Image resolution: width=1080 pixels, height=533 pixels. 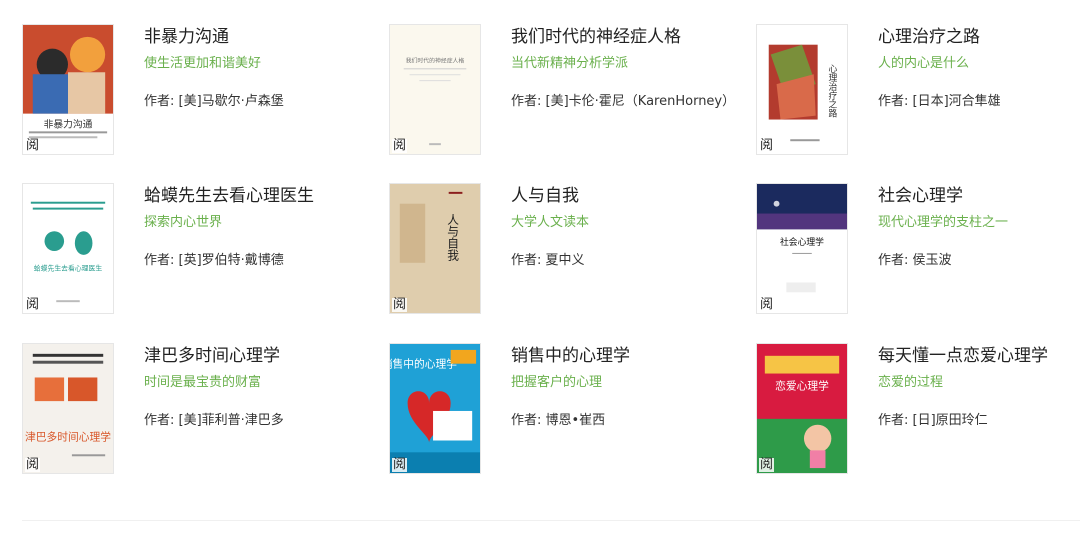 What do you see at coordinates (68, 268) in the screenshot?
I see `cover-title-text: 蛤蟆先生去看心理医生` at bounding box center [68, 268].